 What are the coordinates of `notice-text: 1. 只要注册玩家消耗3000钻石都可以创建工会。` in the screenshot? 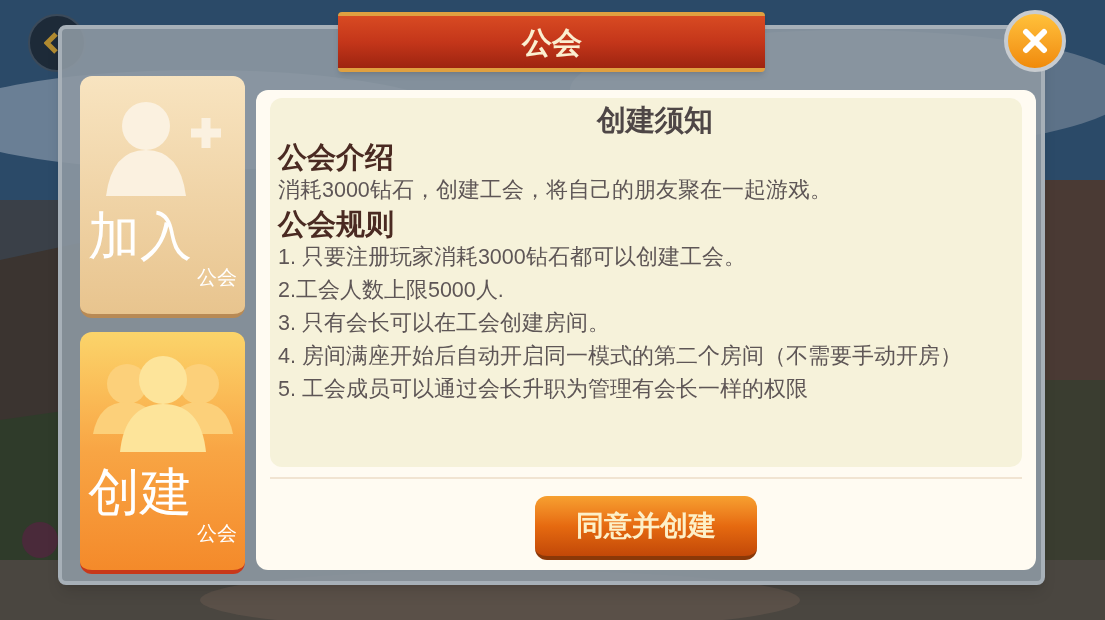 It's located at (512, 257).